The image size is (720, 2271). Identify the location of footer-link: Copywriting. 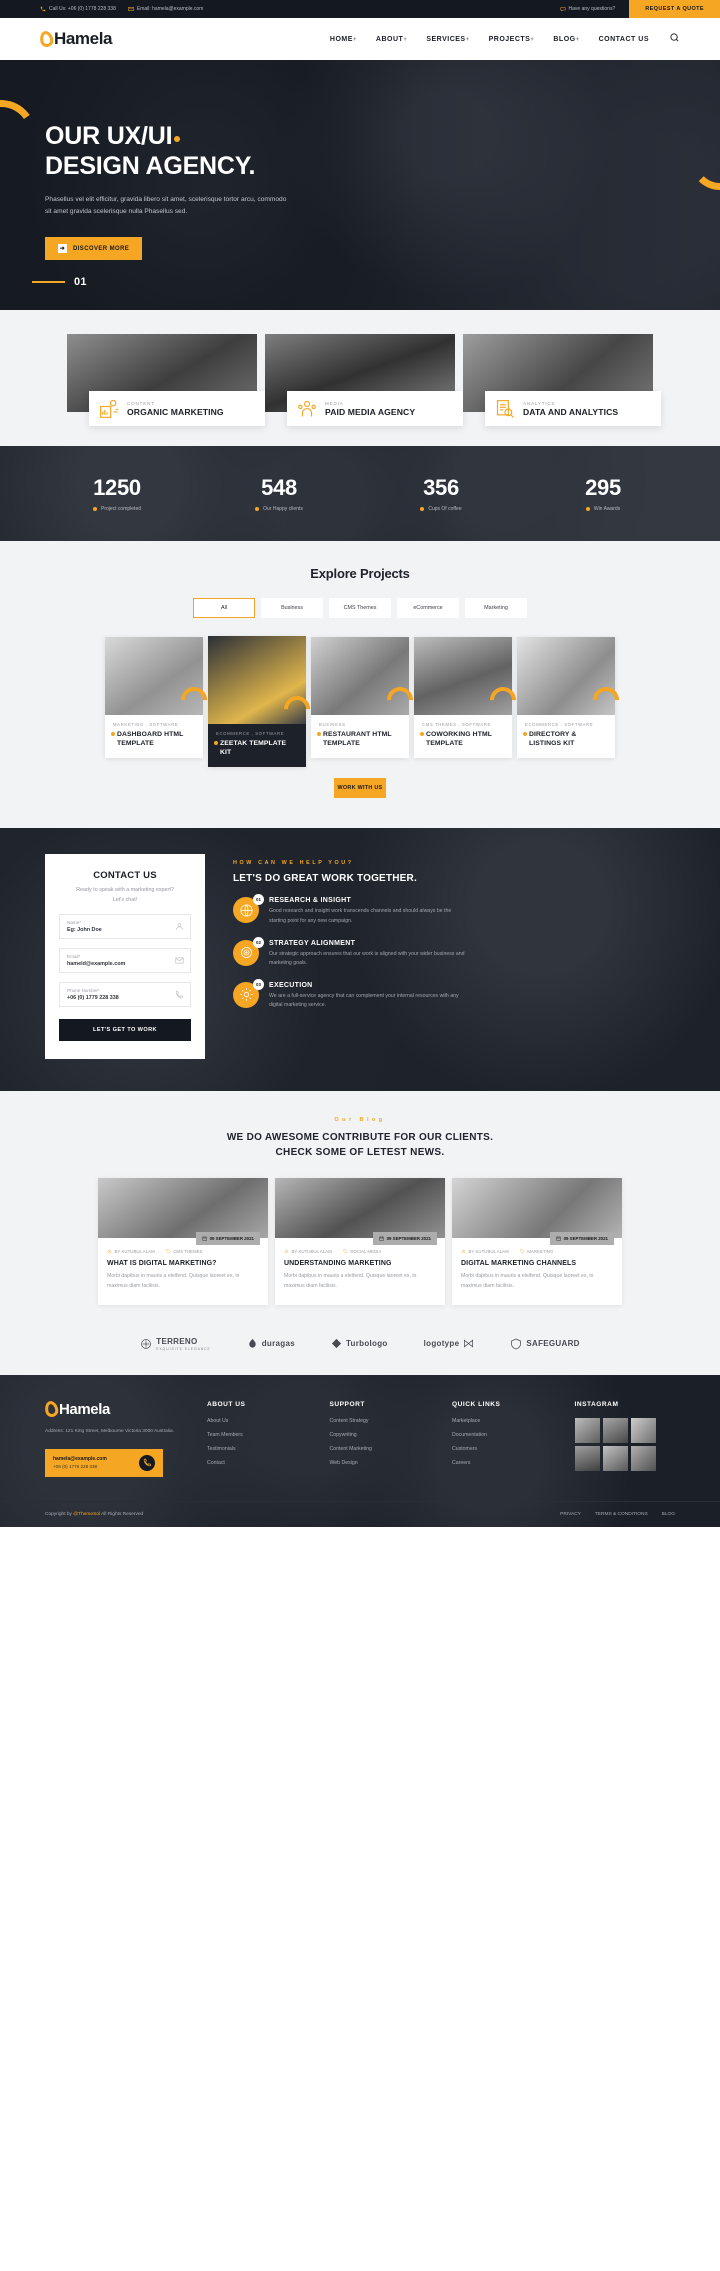
(380, 1435).